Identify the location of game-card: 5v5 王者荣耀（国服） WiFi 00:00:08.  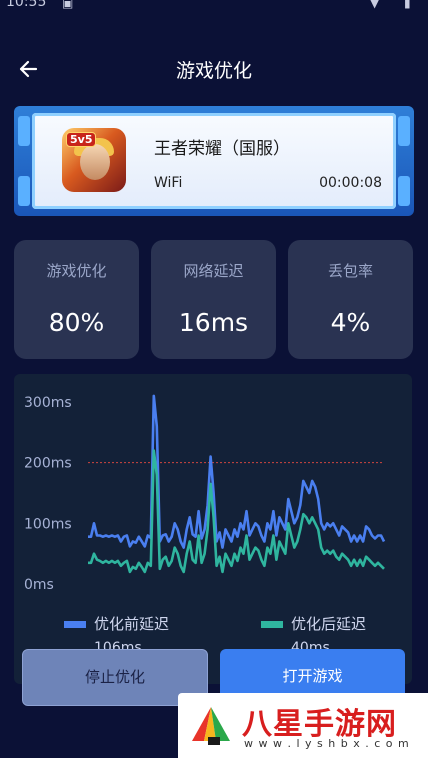
(214, 161).